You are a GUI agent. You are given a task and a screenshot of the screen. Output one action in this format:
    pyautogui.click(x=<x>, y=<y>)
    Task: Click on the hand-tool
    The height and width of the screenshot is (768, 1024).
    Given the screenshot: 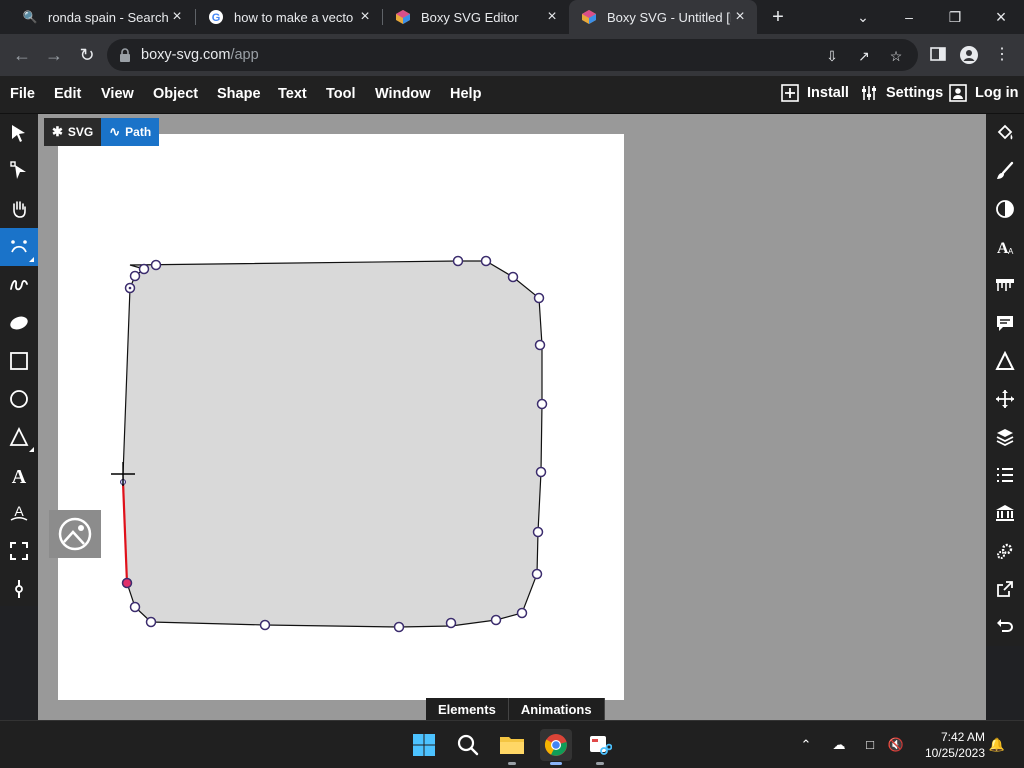 What is the action you would take?
    pyautogui.click(x=19, y=209)
    